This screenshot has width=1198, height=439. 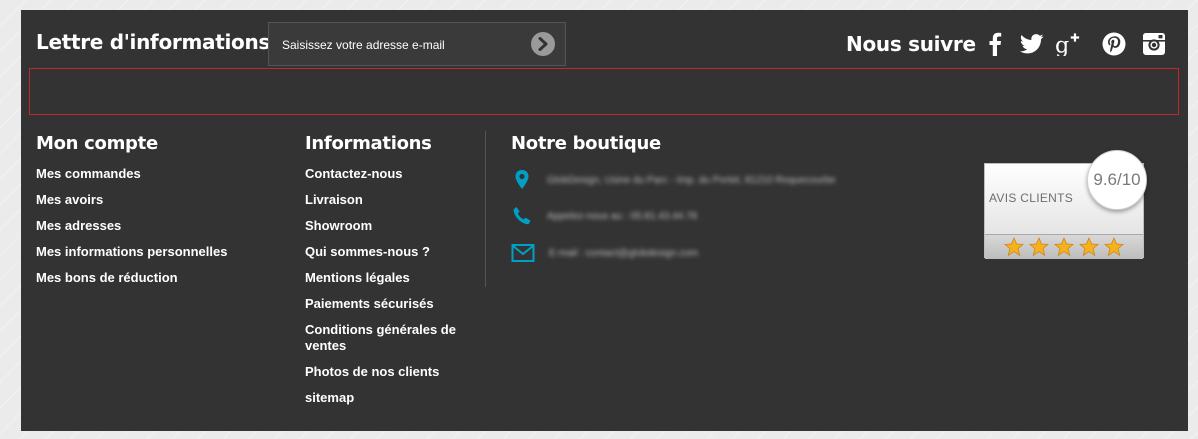 I want to click on reviews-stars, so click(x=1064, y=246).